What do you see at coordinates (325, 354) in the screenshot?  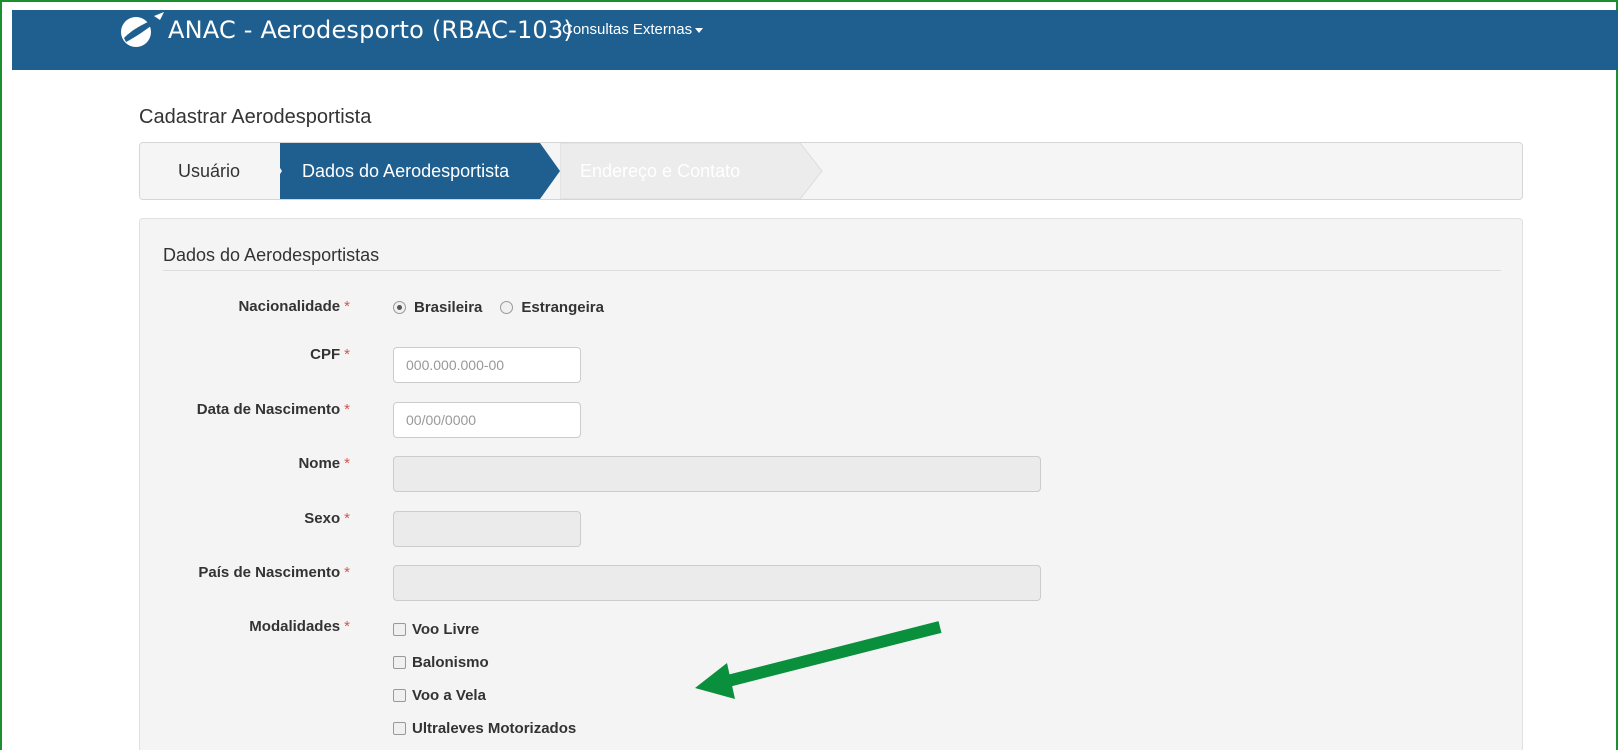 I see `cpf-label-text: CPF` at bounding box center [325, 354].